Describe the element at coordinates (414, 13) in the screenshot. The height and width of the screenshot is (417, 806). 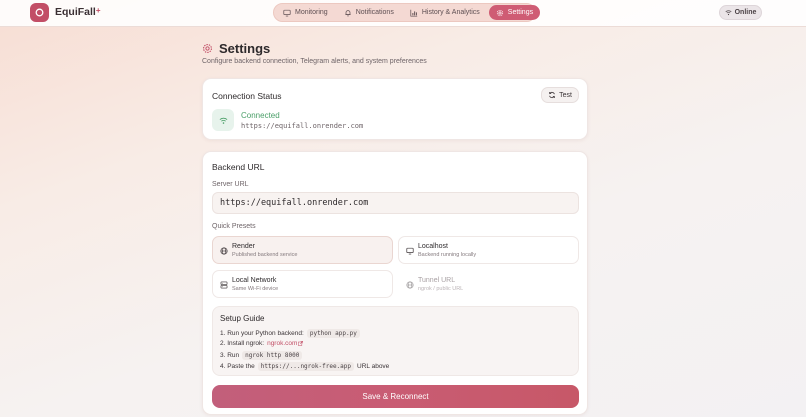
I see `chart-icon` at that location.